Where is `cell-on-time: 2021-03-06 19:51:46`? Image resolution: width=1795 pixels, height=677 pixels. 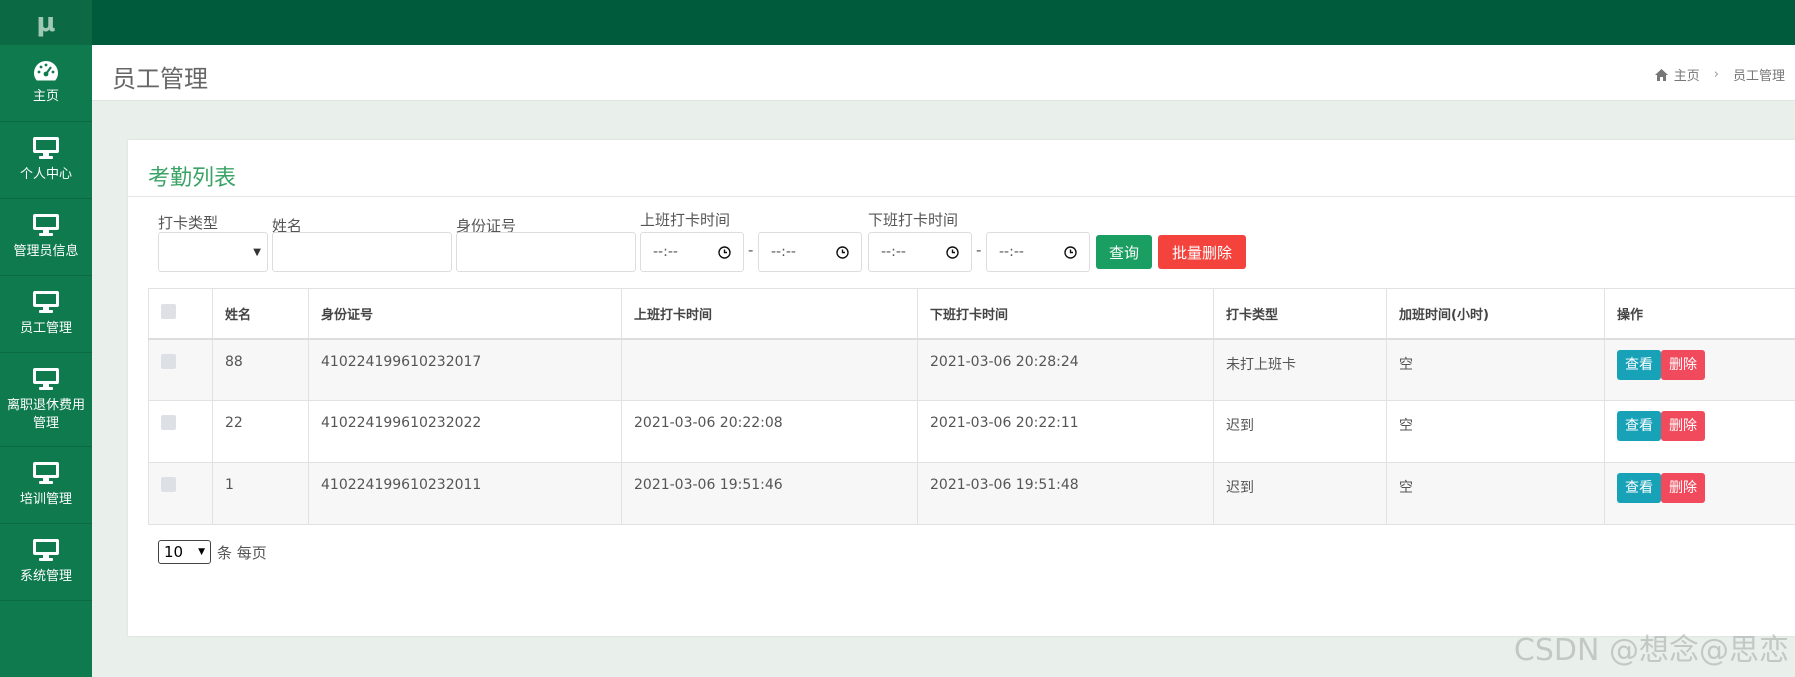 cell-on-time: 2021-03-06 19:51:46 is located at coordinates (769, 493).